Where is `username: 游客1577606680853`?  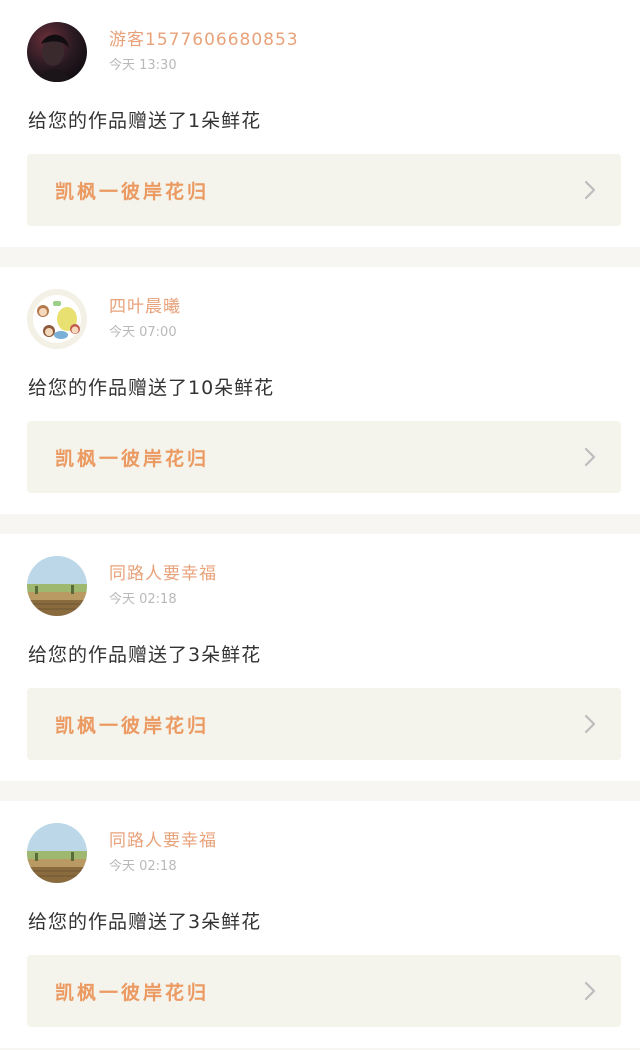
username: 游客1577606680853 is located at coordinates (204, 40).